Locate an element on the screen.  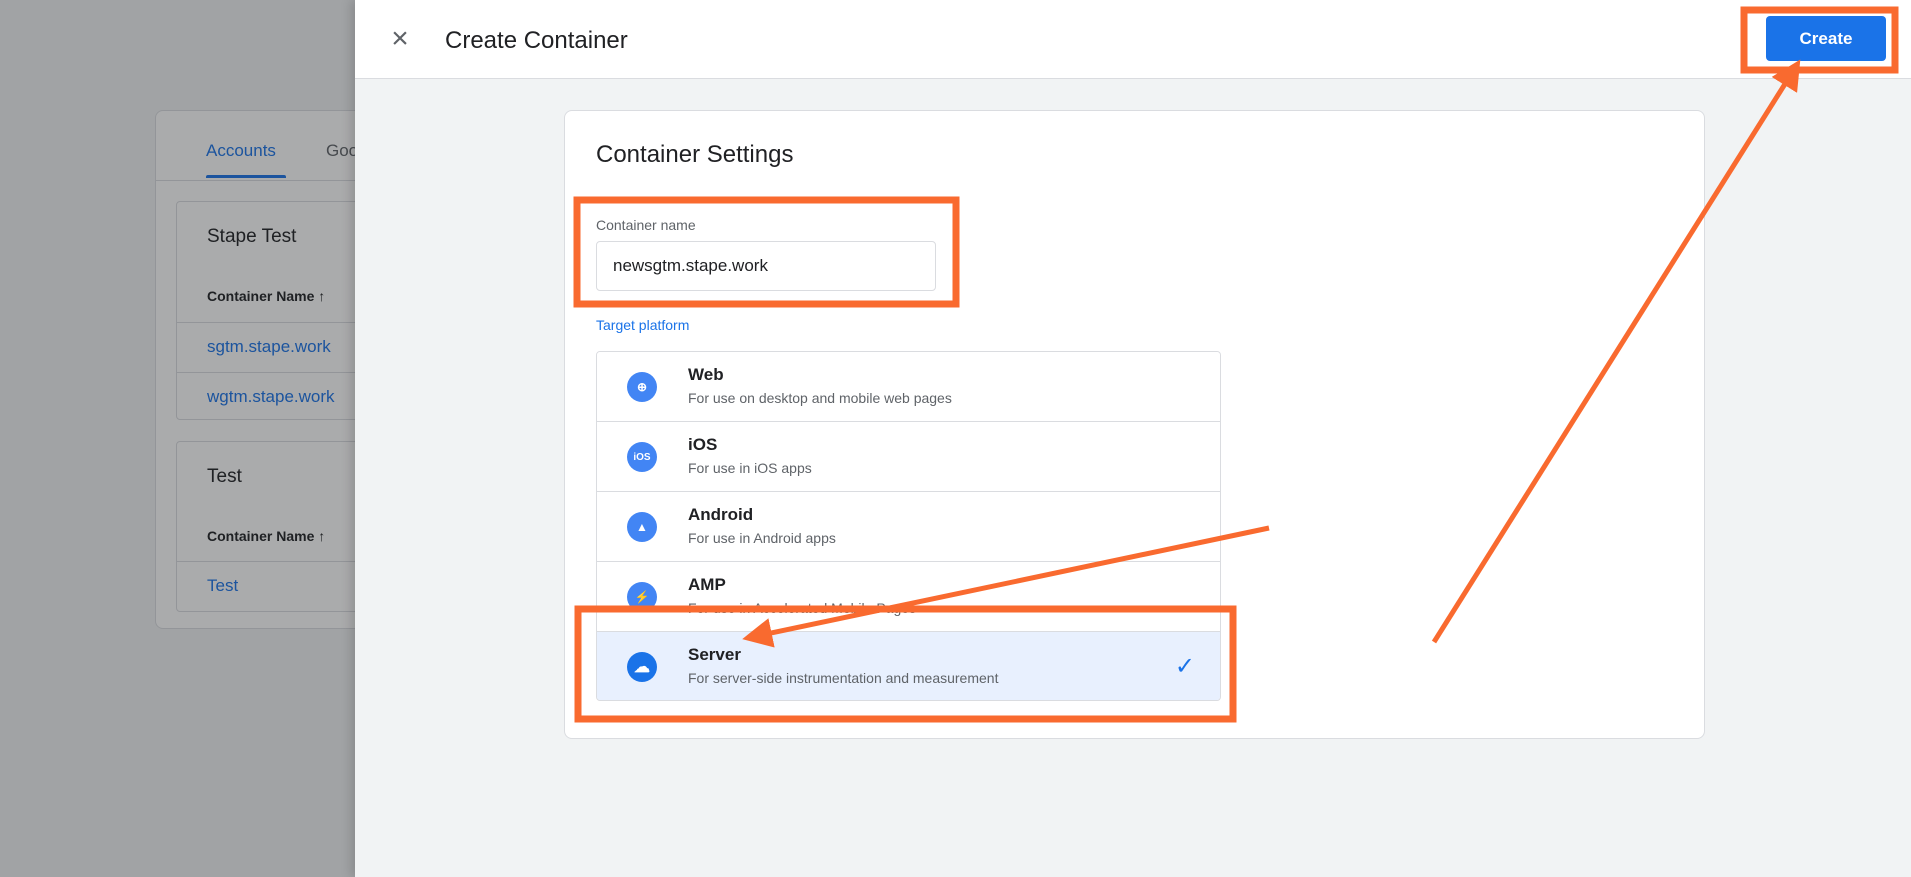
panel-header: × Create Container Create is located at coordinates (1133, 39).